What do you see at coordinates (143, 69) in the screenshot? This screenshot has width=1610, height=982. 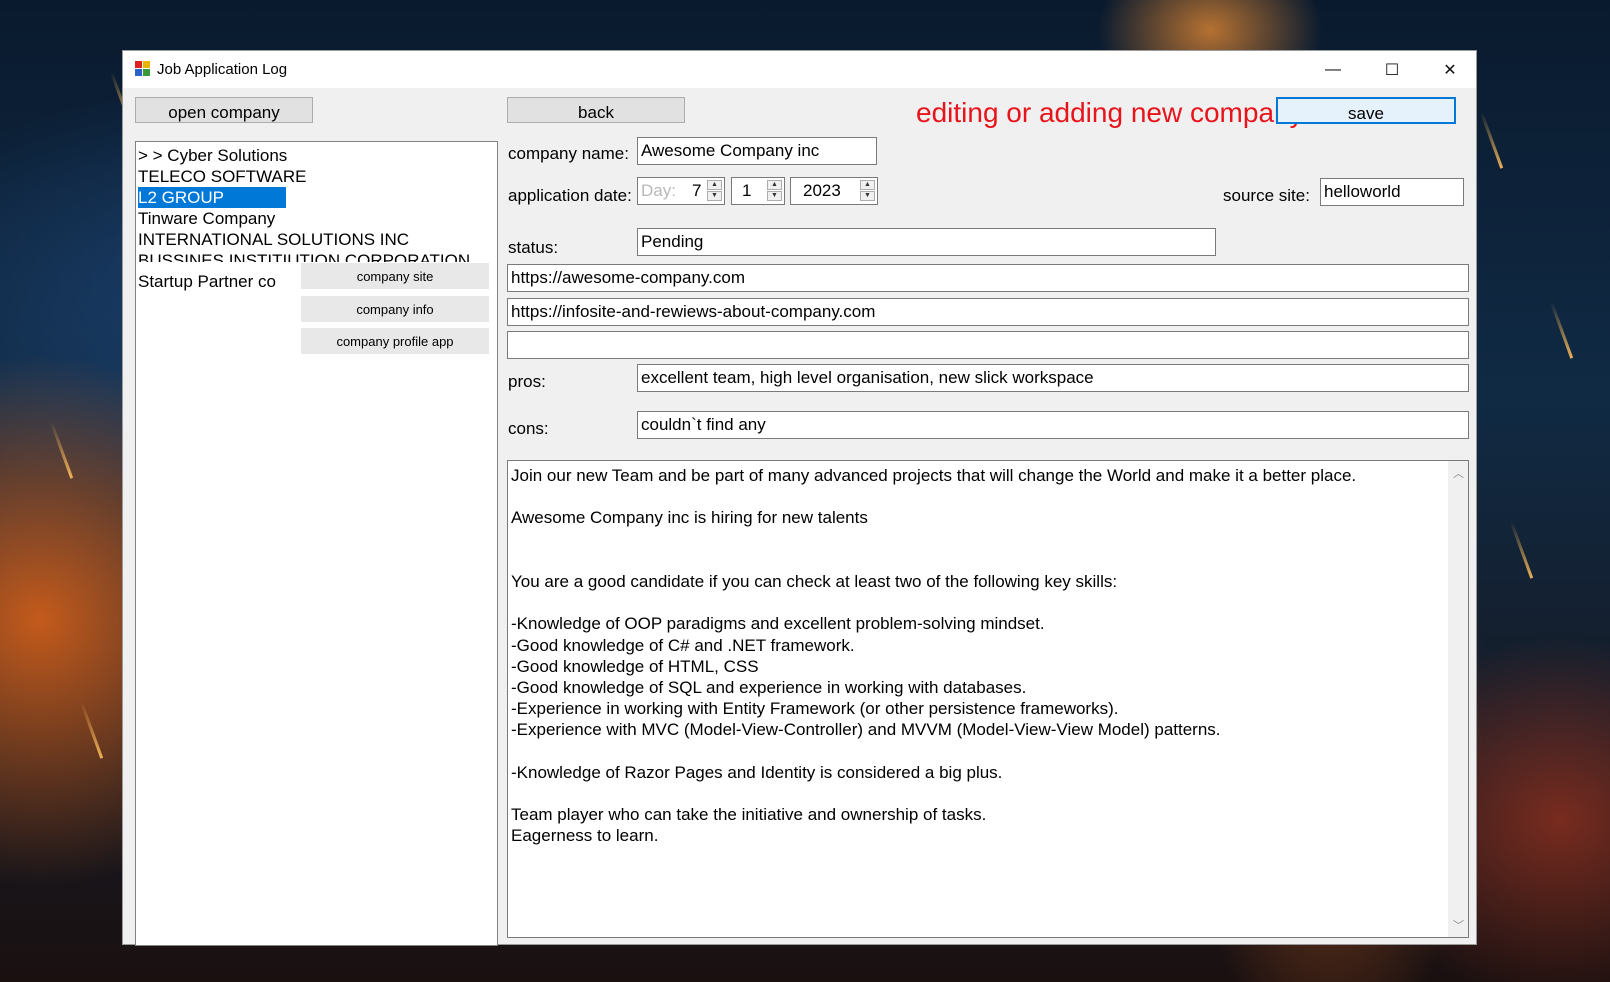 I see `app-icon` at bounding box center [143, 69].